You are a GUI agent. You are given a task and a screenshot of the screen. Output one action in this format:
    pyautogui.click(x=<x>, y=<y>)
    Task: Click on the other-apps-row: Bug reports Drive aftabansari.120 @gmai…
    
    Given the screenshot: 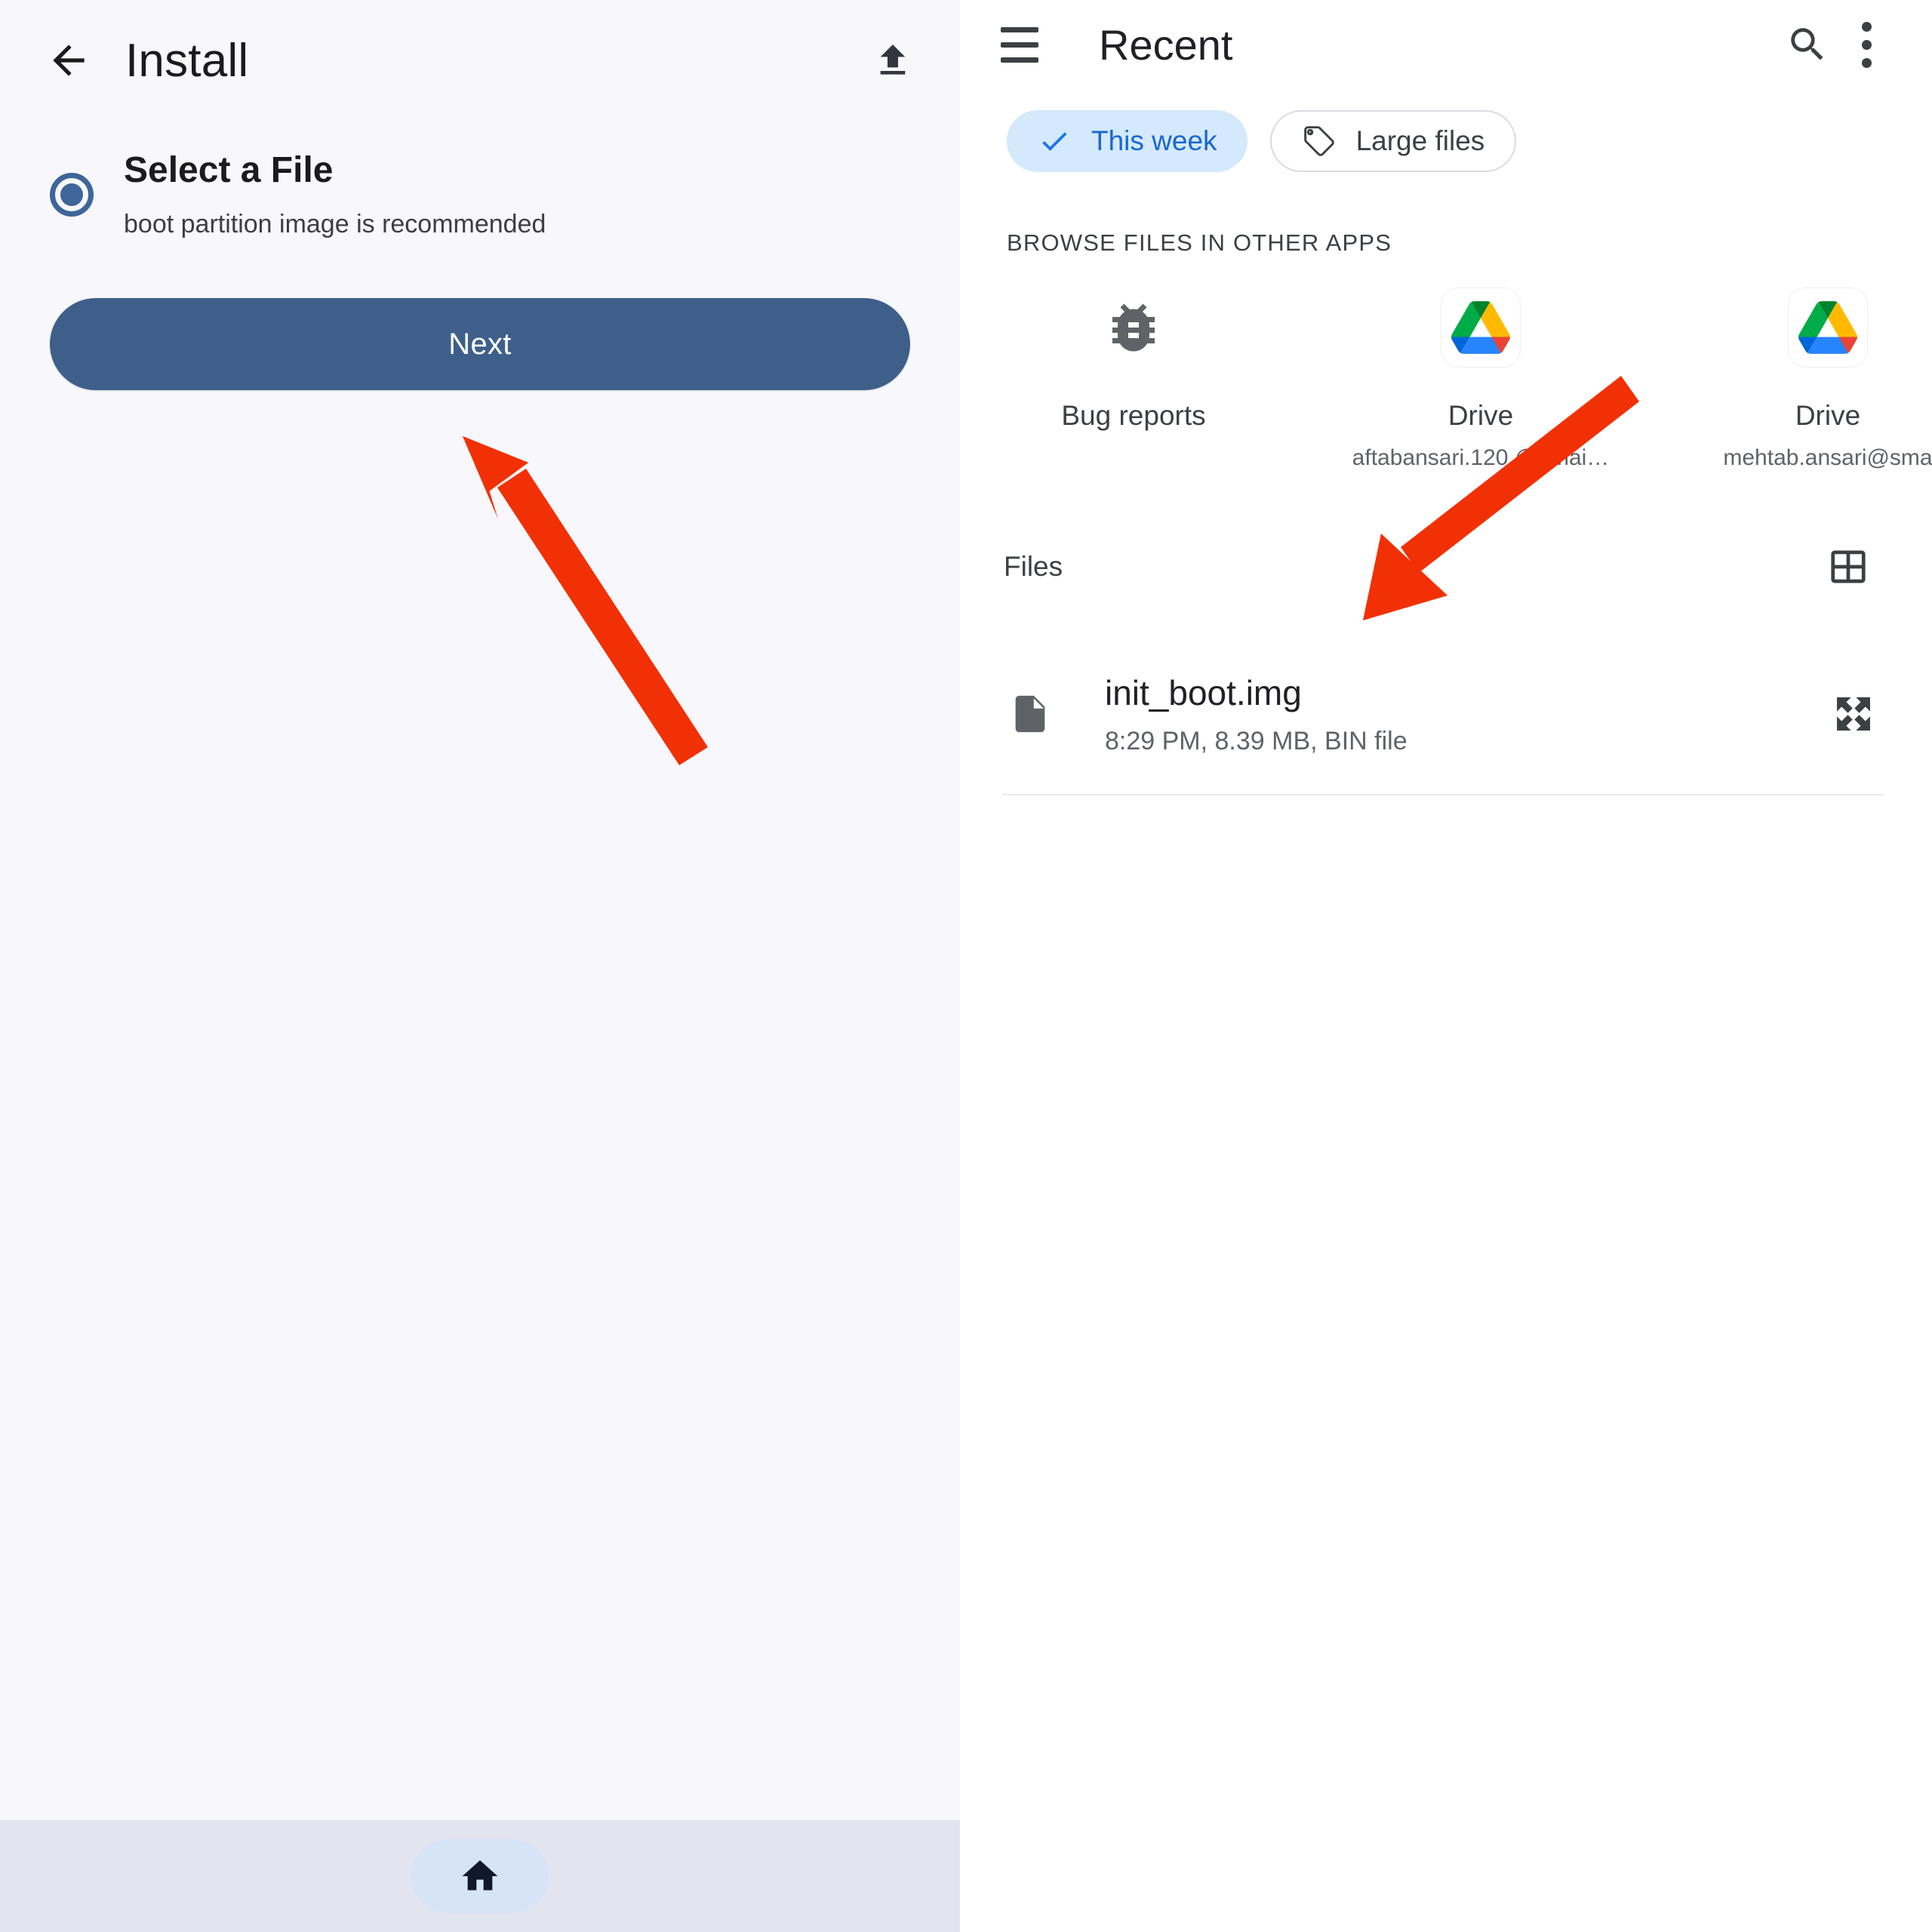 What is the action you would take?
    pyautogui.click(x=1446, y=364)
    